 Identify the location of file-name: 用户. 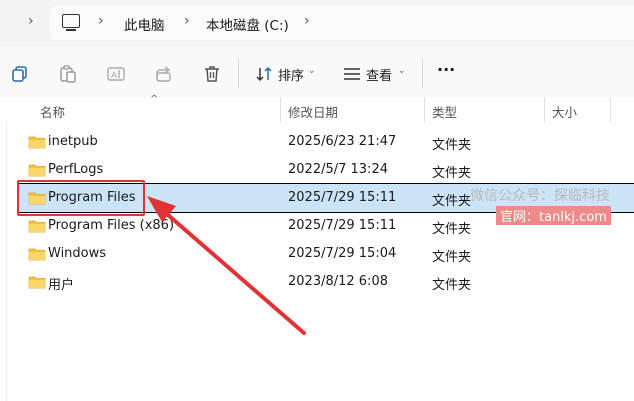
(61, 285).